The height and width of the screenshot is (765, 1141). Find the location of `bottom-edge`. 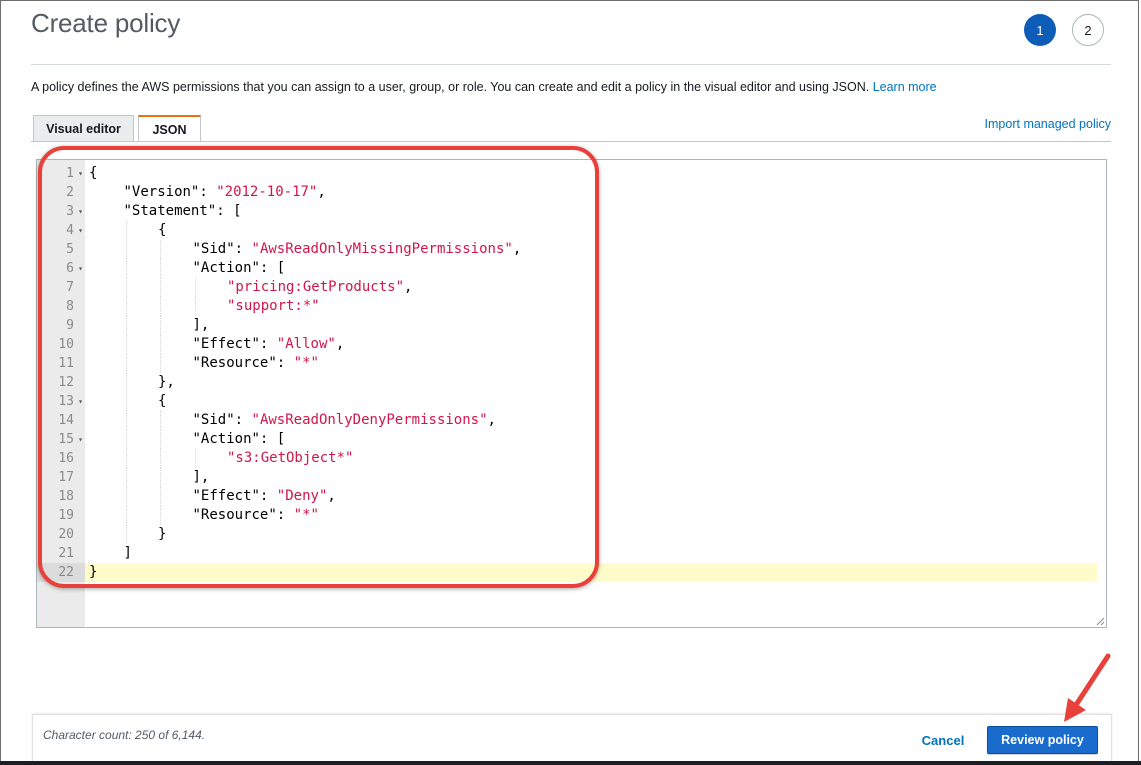

bottom-edge is located at coordinates (570, 763).